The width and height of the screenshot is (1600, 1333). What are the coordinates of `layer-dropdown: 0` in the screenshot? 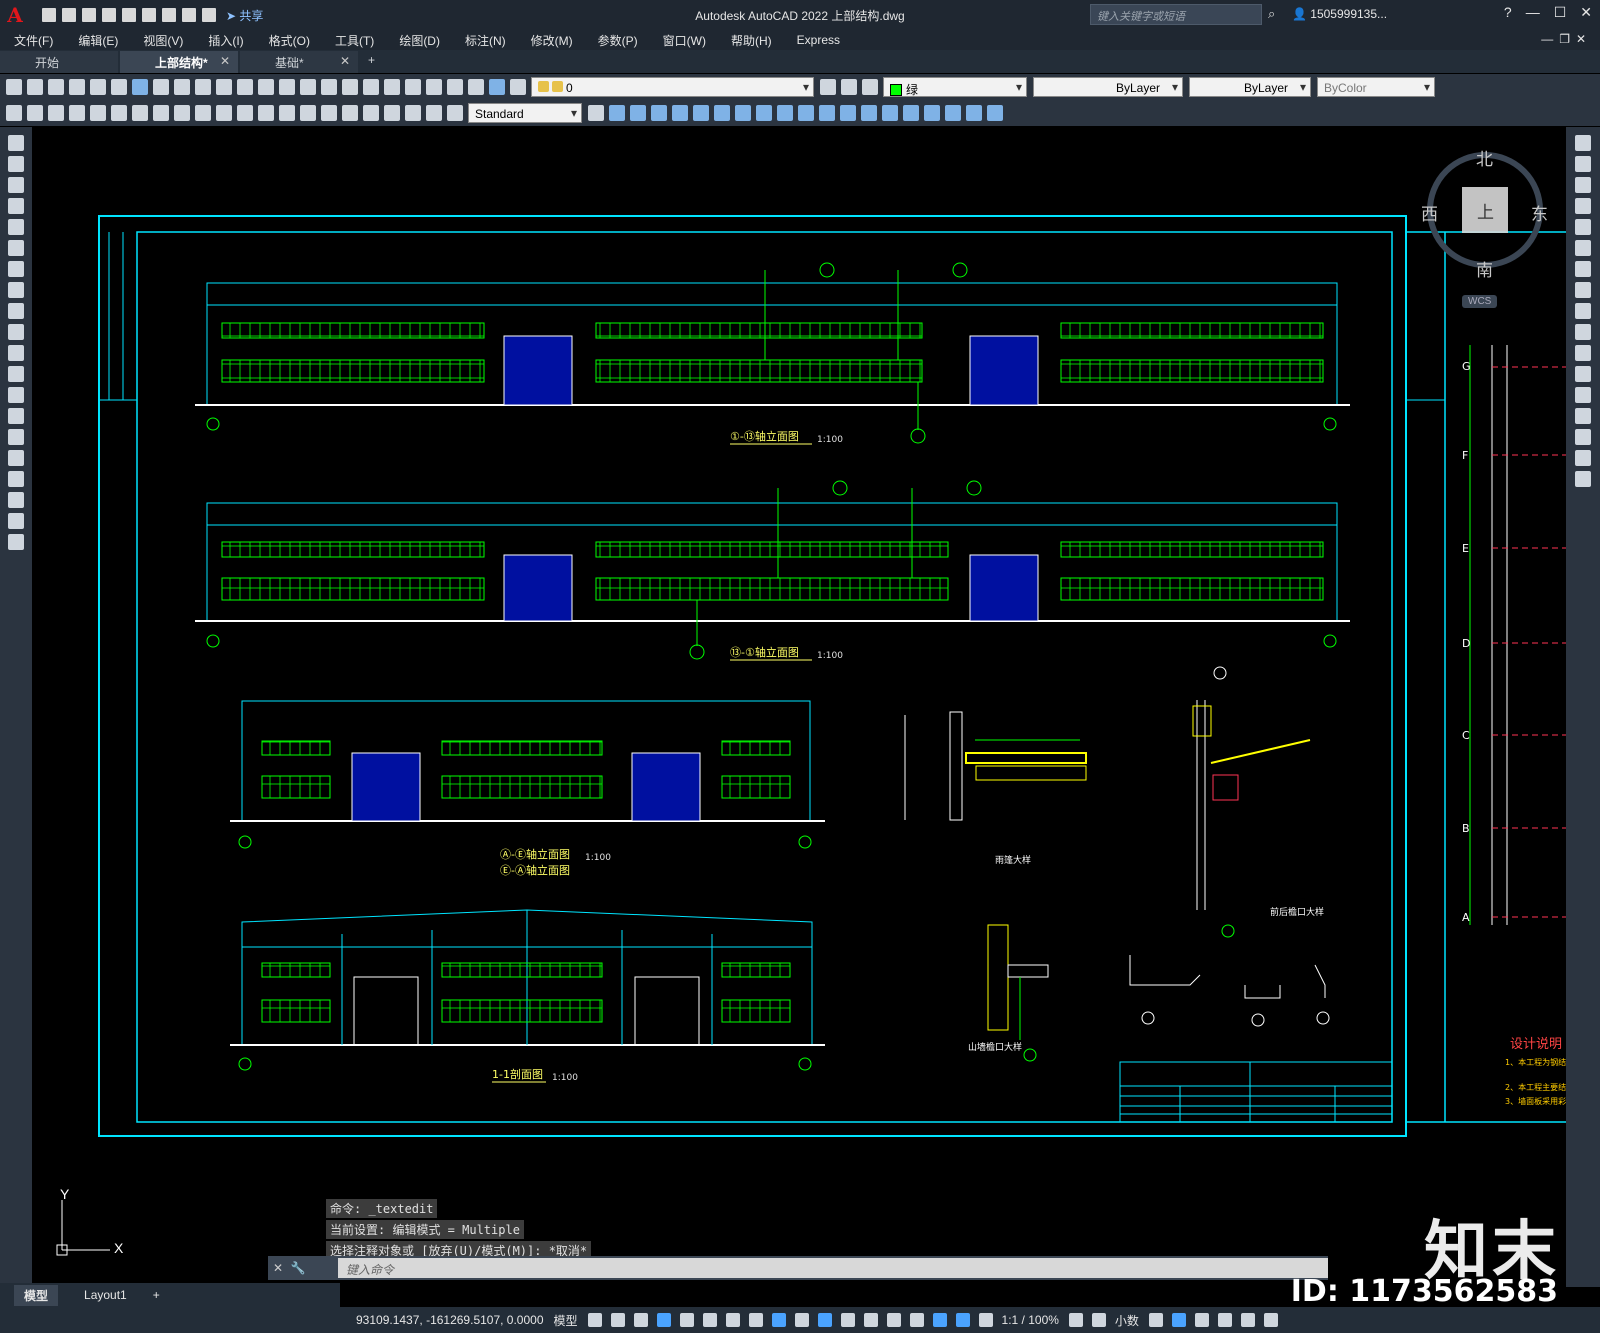 It's located at (672, 87).